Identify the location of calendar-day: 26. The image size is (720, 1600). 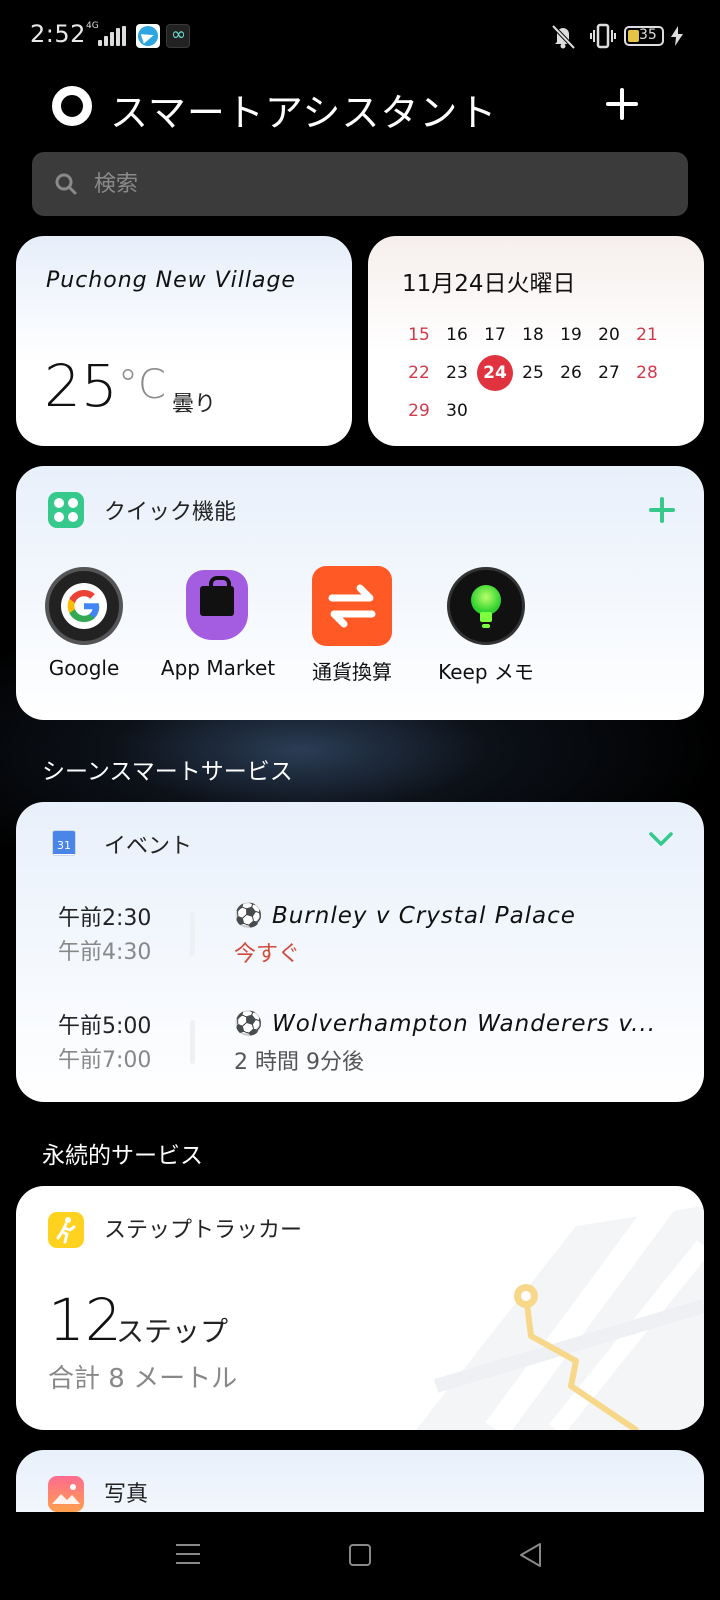
(571, 373).